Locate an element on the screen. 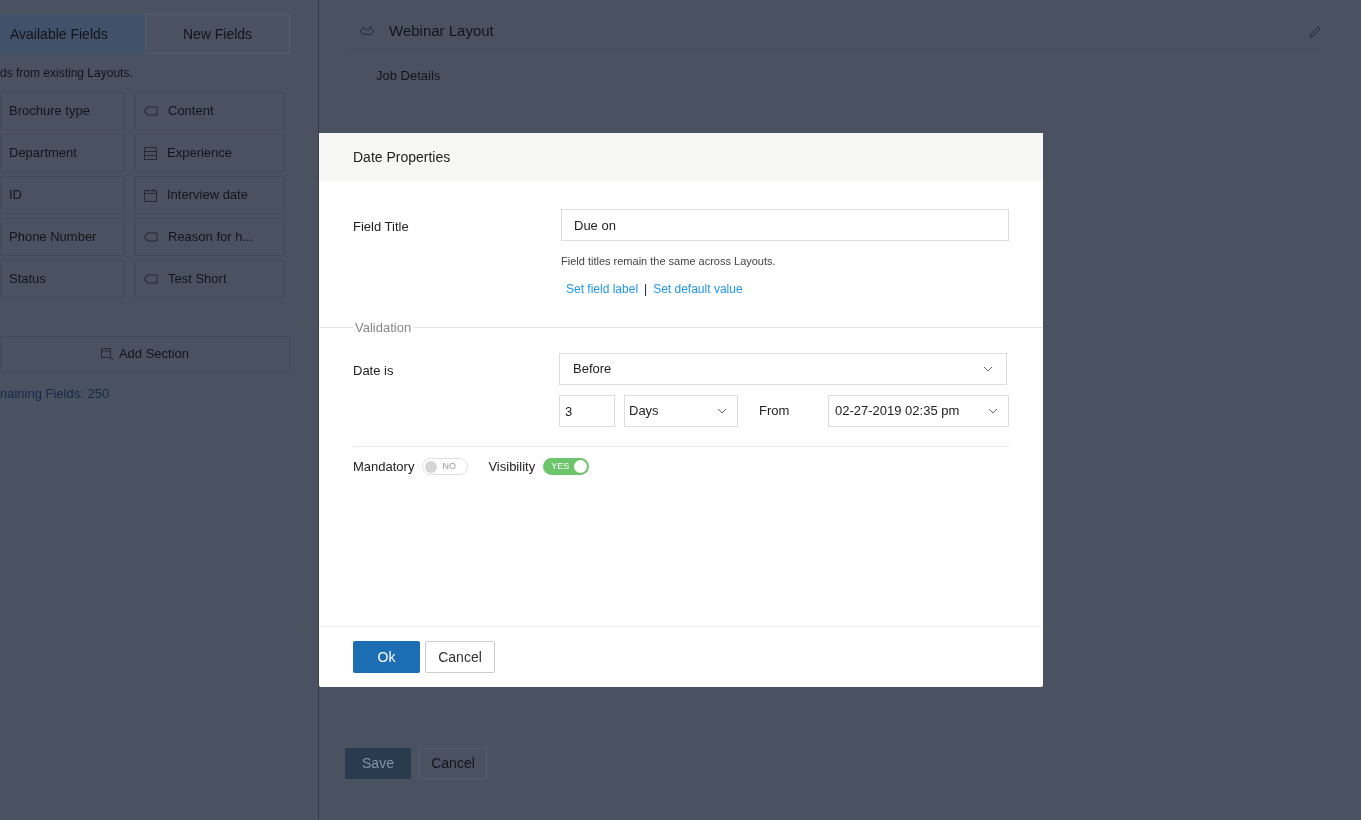 The height and width of the screenshot is (820, 1361). hint-text: ds from existing Layouts. is located at coordinates (67, 73).